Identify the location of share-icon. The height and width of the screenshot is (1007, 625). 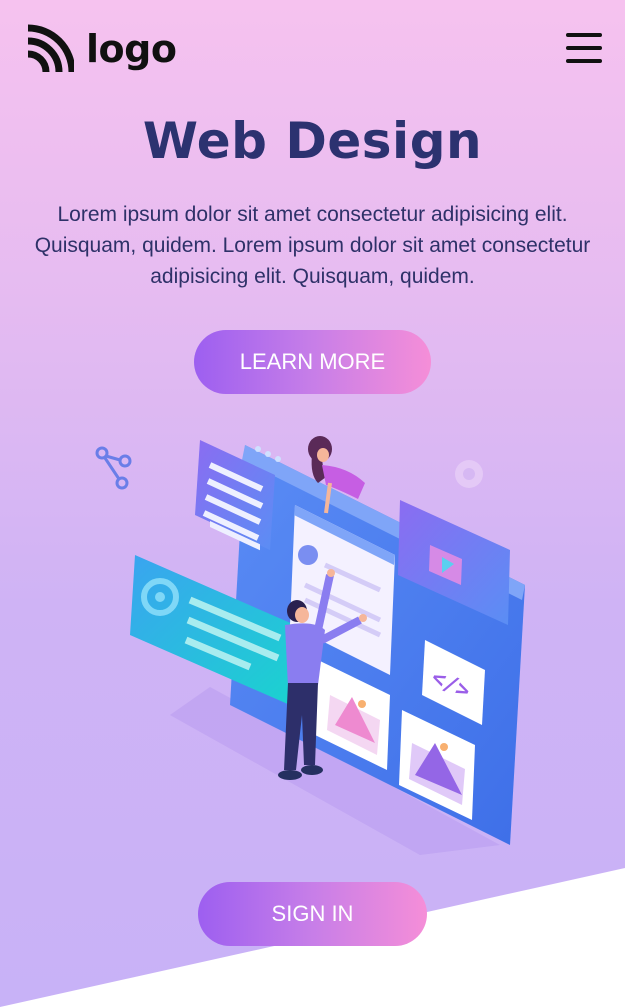
(113, 468).